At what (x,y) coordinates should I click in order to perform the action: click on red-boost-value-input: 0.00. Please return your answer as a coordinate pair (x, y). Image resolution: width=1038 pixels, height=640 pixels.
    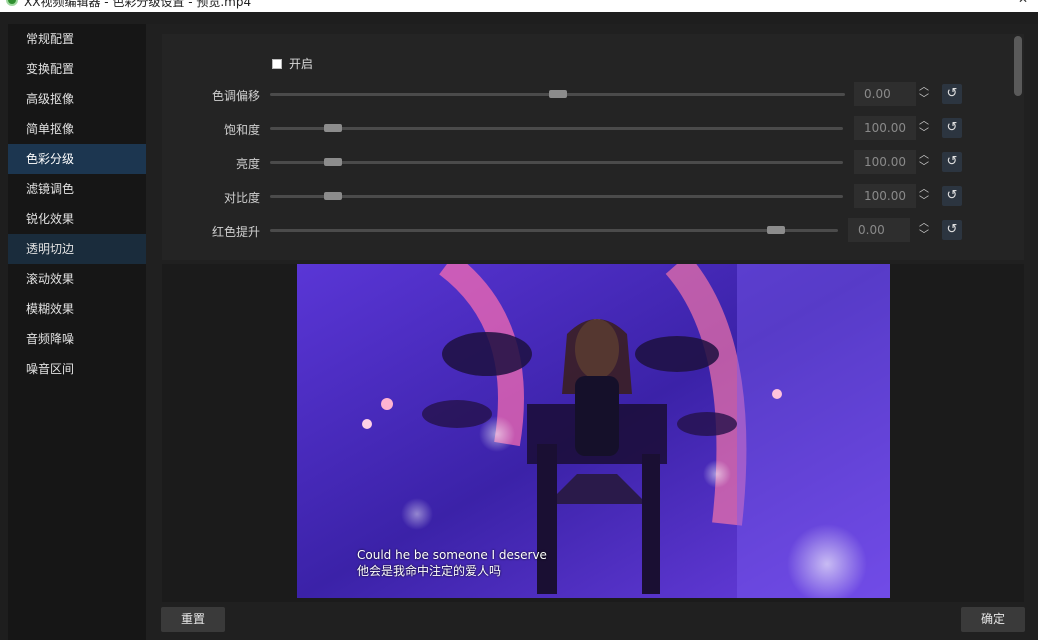
    Looking at the image, I should click on (879, 230).